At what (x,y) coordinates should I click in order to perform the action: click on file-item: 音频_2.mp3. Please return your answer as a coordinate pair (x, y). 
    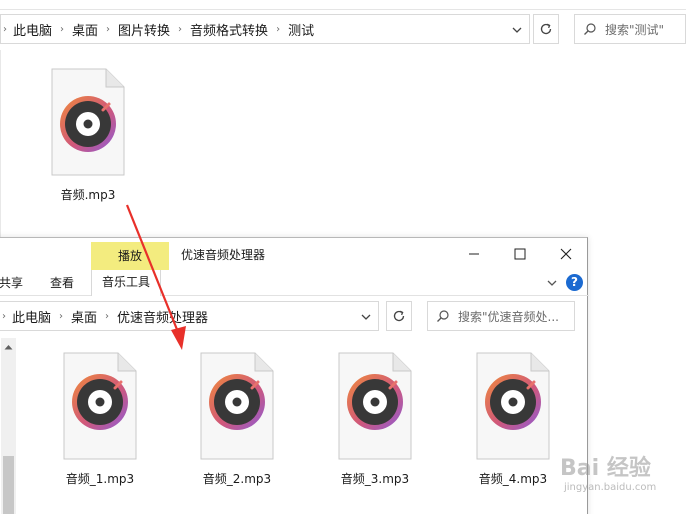
    Looking at the image, I should click on (237, 419).